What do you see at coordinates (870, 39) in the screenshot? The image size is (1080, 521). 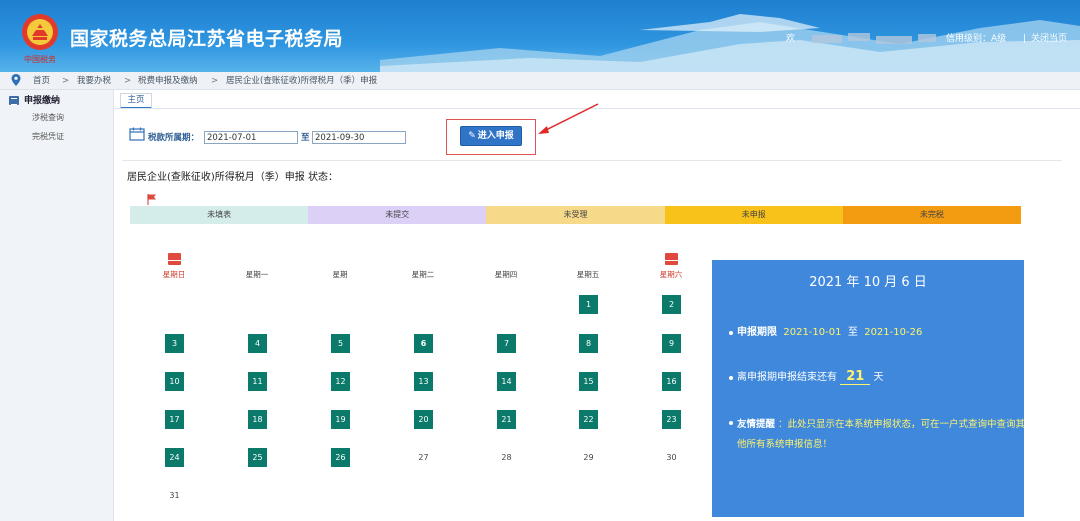 I see `redacted-username` at bounding box center [870, 39].